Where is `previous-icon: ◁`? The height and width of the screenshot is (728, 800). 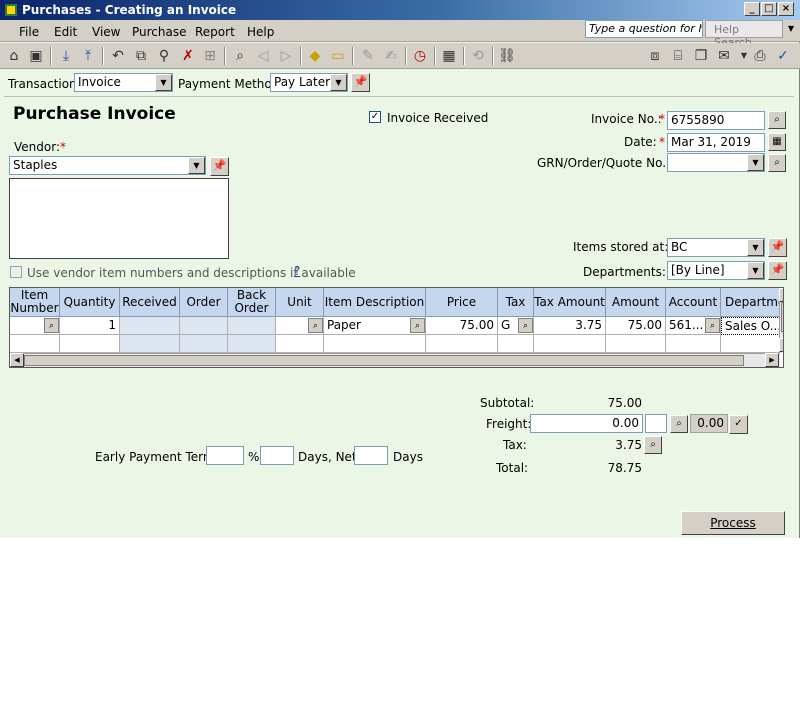 previous-icon: ◁ is located at coordinates (263, 56).